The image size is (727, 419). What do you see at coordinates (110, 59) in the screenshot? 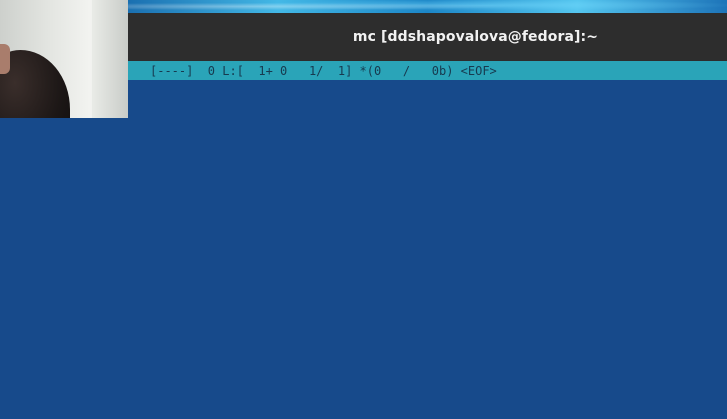
I see `webcam-background` at bounding box center [110, 59].